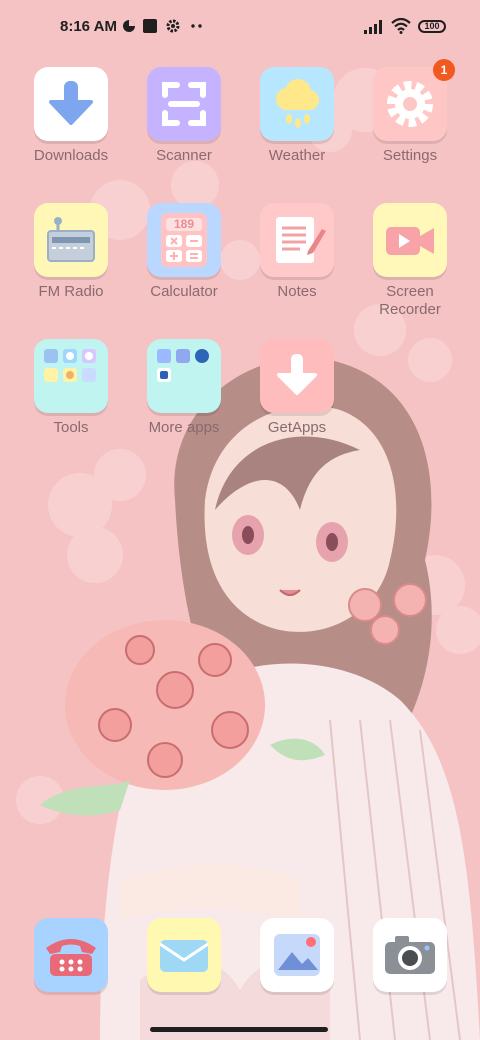 Image resolution: width=480 pixels, height=1040 pixels. Describe the element at coordinates (297, 155) in the screenshot. I see `app-label: Weather` at that location.